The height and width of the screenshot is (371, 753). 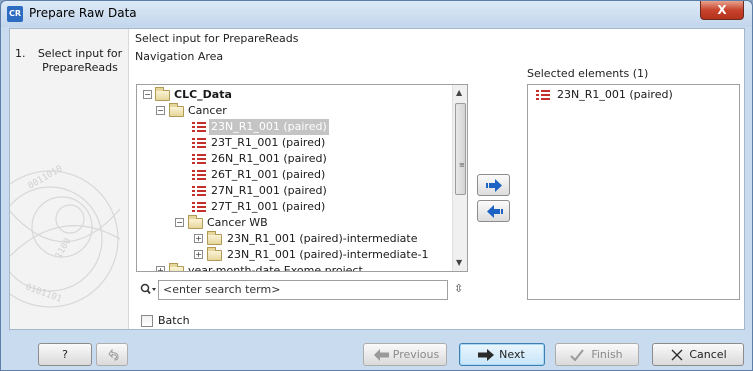 What do you see at coordinates (295, 223) in the screenshot?
I see `tree-item-cancer-wb: − Cancer WB` at bounding box center [295, 223].